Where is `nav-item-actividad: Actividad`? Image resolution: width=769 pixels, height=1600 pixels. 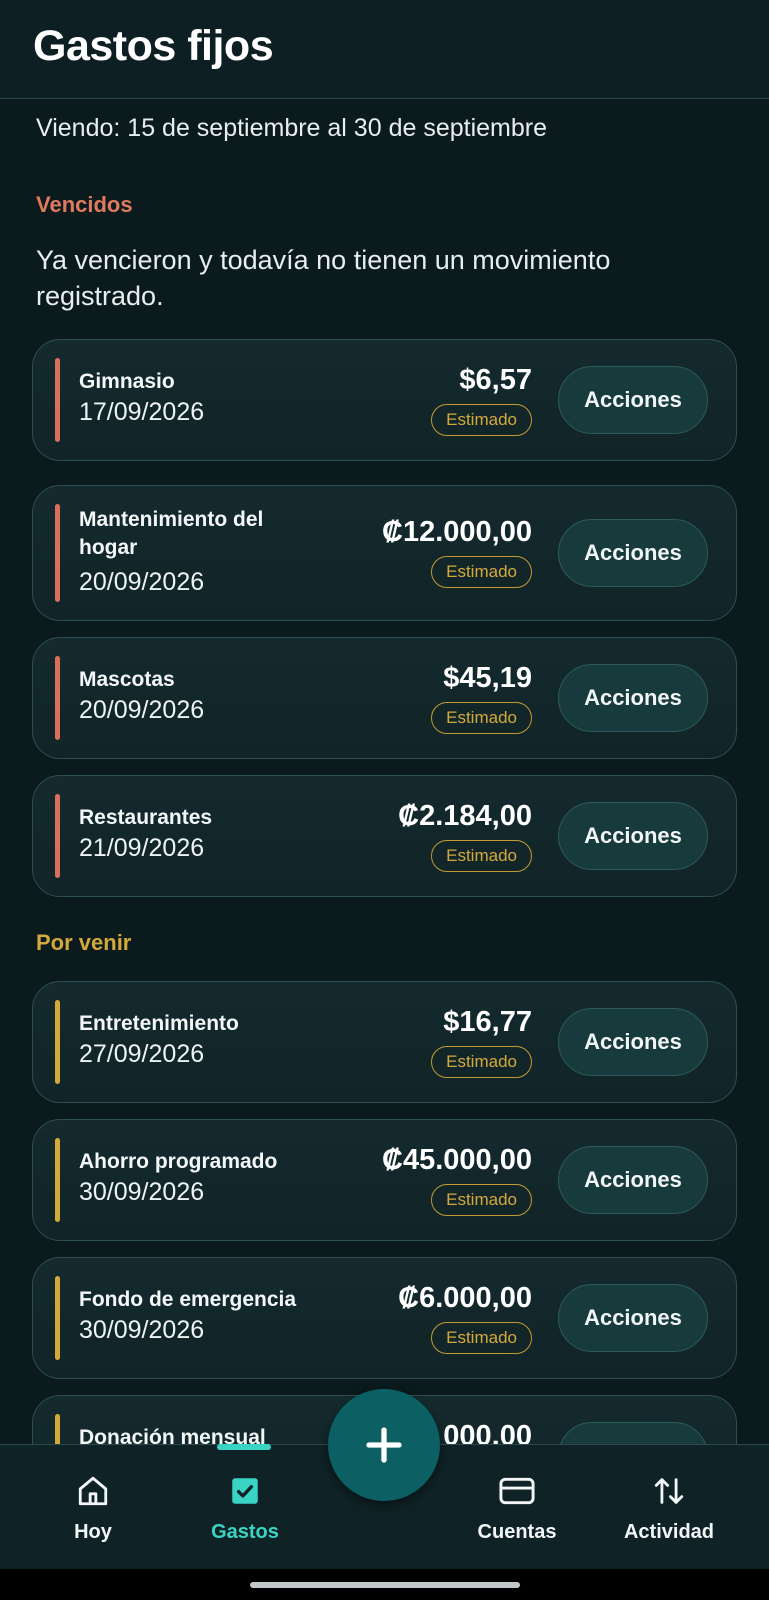
nav-item-actividad: Actividad is located at coordinates (669, 1507).